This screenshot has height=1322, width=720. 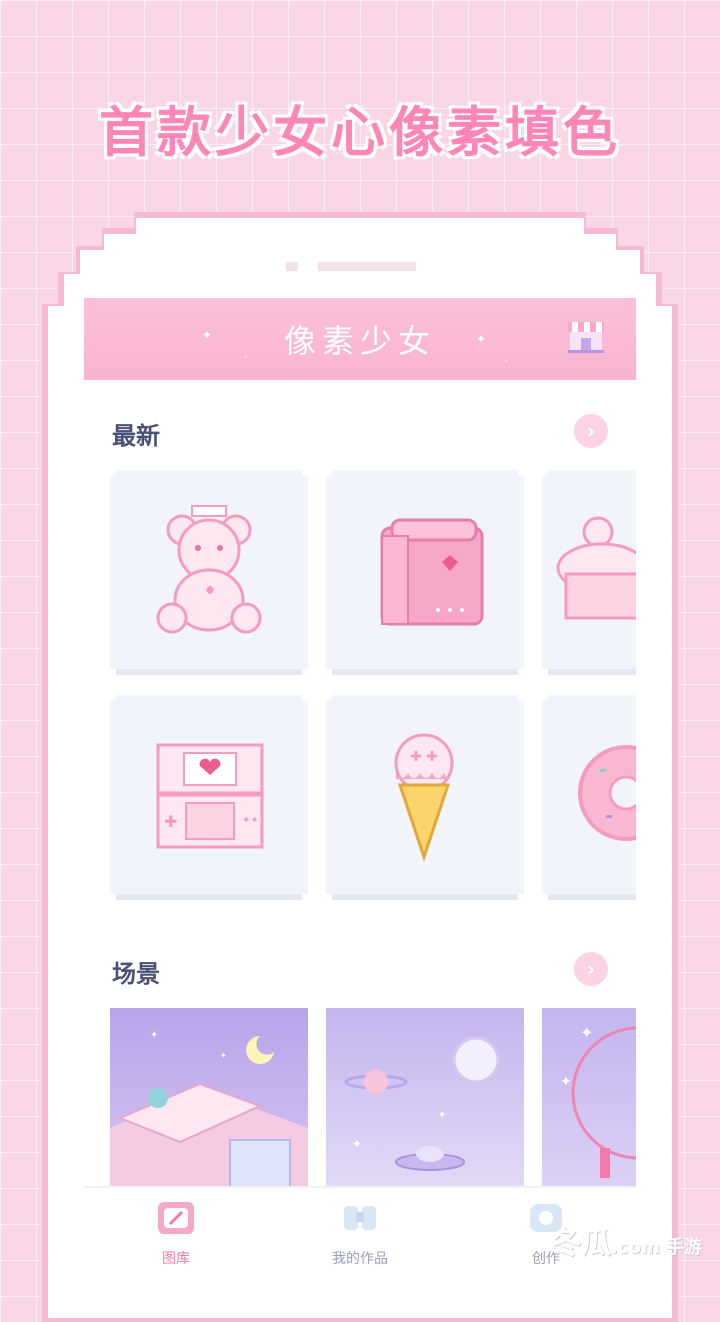 What do you see at coordinates (176, 1218) in the screenshot?
I see `gallery-tab-icon` at bounding box center [176, 1218].